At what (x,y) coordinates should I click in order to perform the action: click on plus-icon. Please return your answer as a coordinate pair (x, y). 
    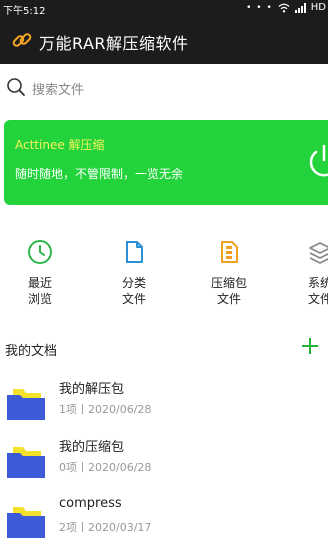
    Looking at the image, I should click on (310, 346).